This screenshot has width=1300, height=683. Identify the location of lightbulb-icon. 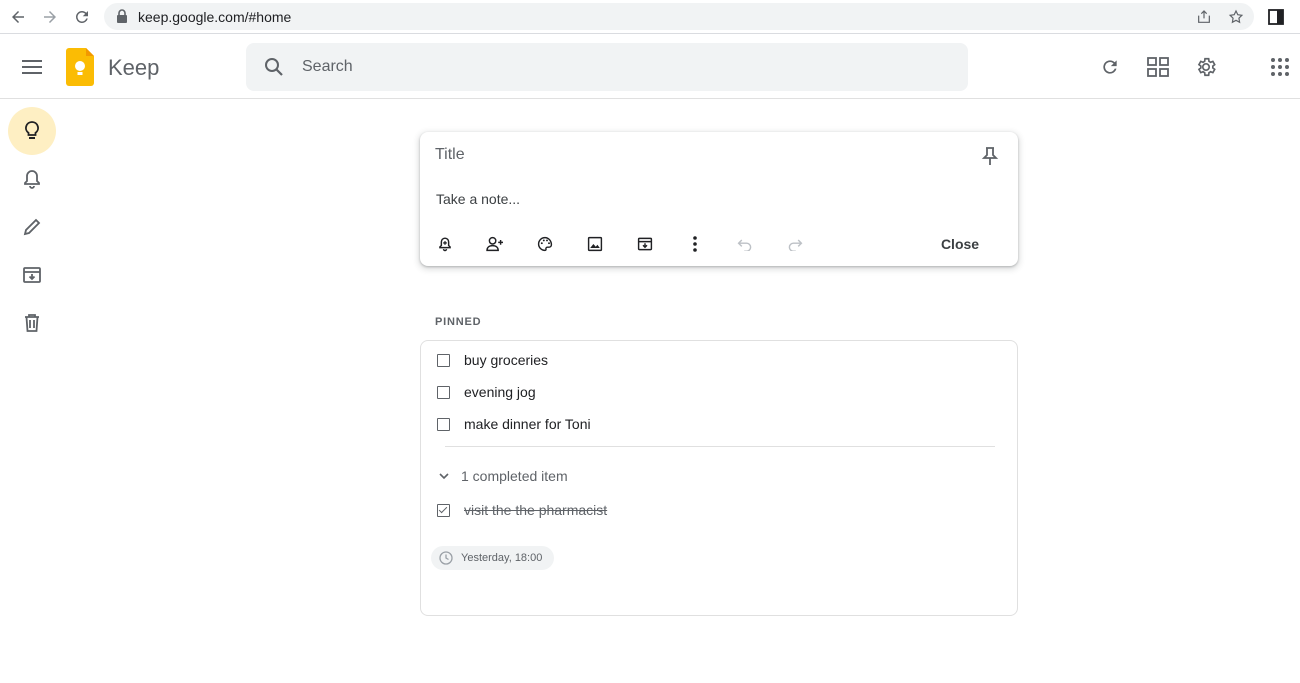
(32, 131).